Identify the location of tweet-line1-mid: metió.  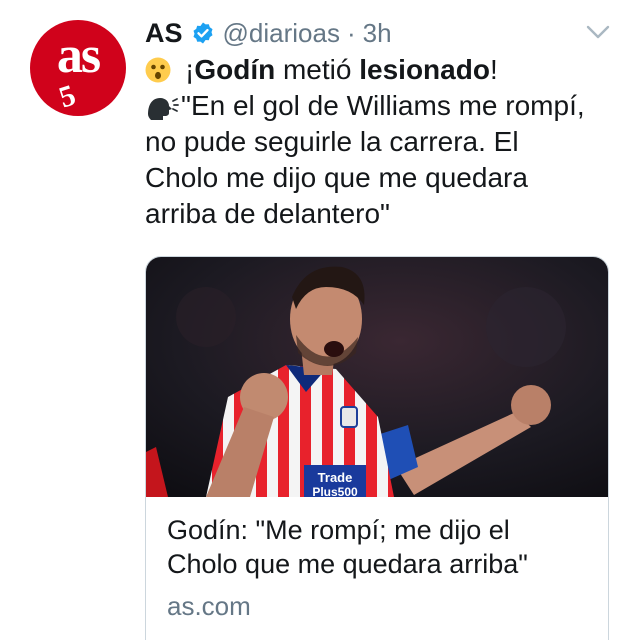
(317, 69).